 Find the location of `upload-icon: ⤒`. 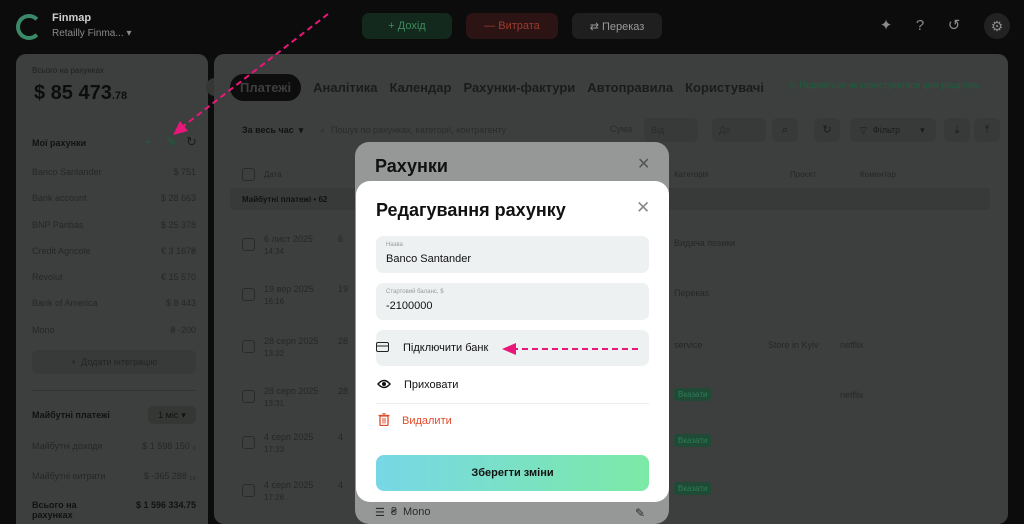

upload-icon: ⤒ is located at coordinates (987, 130).